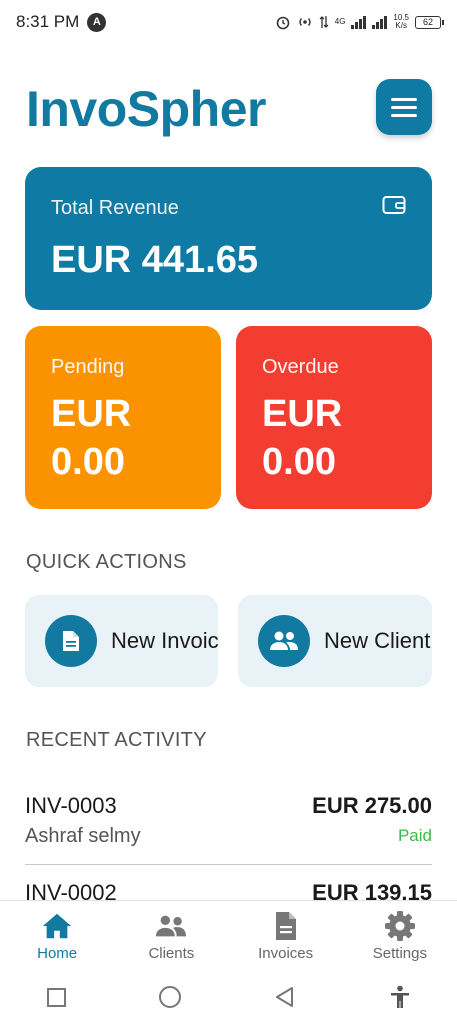 This screenshot has height=1024, width=457. I want to click on overdue-value: EUR 0.00, so click(302, 438).